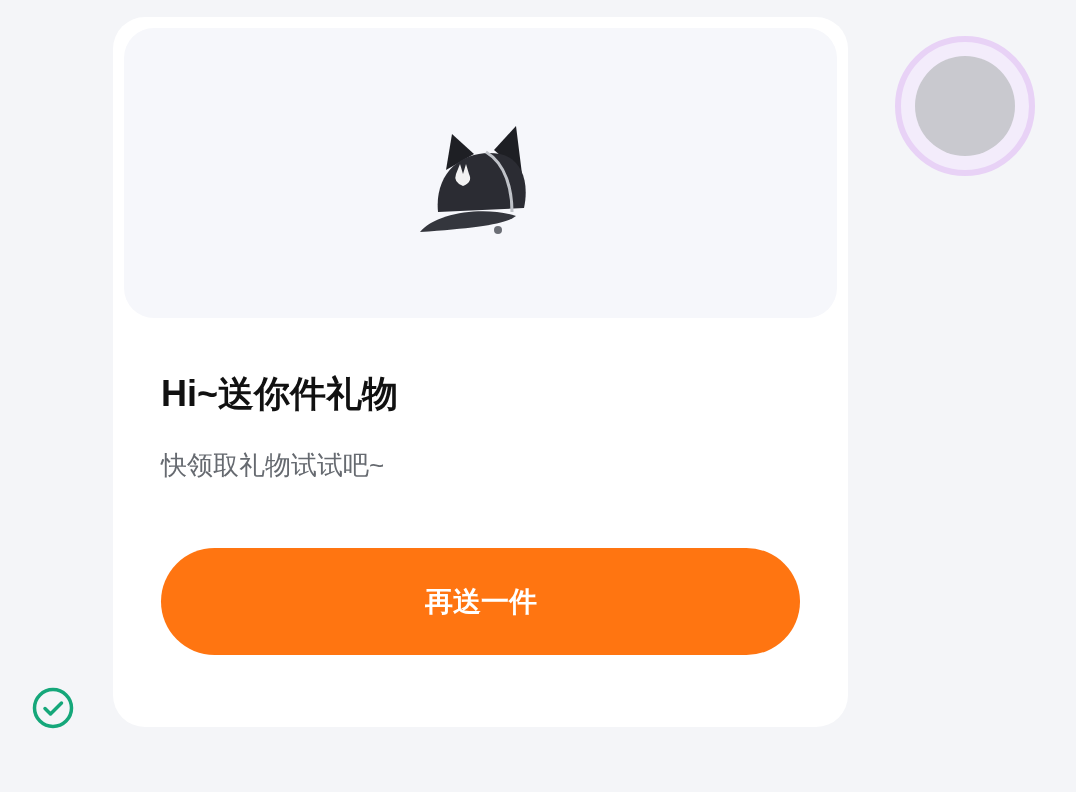 The width and height of the screenshot is (1076, 792). What do you see at coordinates (480, 601) in the screenshot?
I see `send-another-button: 再送一件` at bounding box center [480, 601].